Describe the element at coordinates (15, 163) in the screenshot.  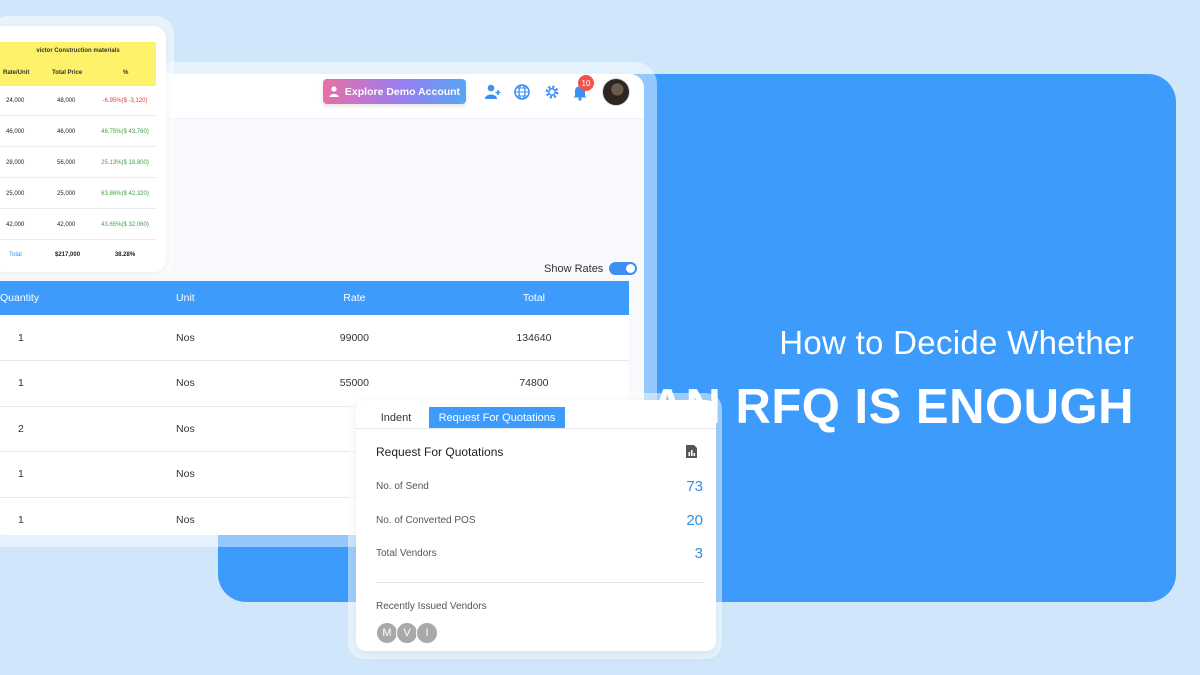
I see `comparison-rate: 28,000` at that location.